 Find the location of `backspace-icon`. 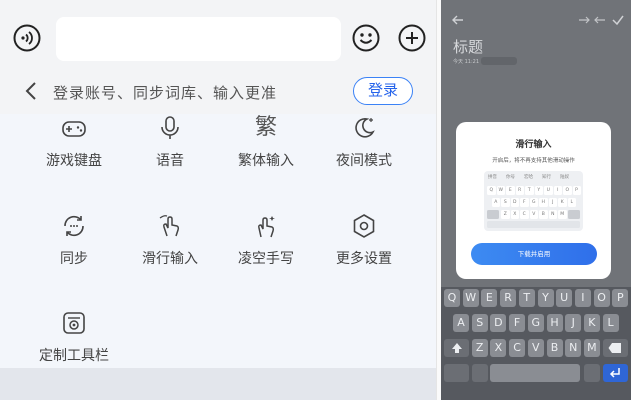

backspace-icon is located at coordinates (615, 348).